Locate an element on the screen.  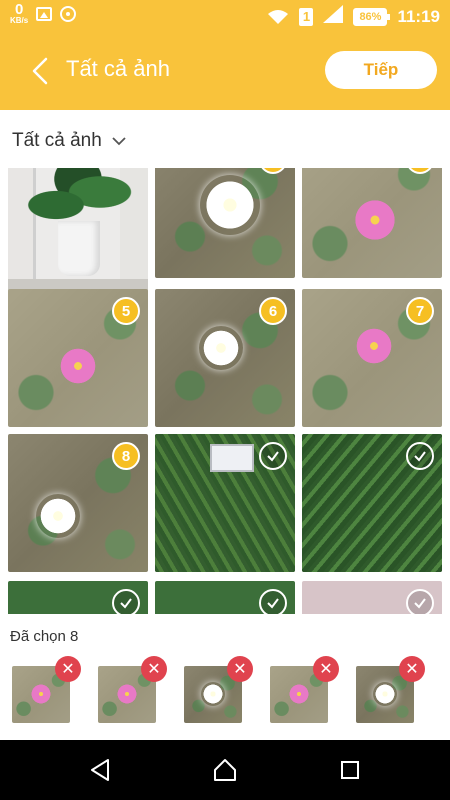
selection-badge: 6 is located at coordinates (273, 311).